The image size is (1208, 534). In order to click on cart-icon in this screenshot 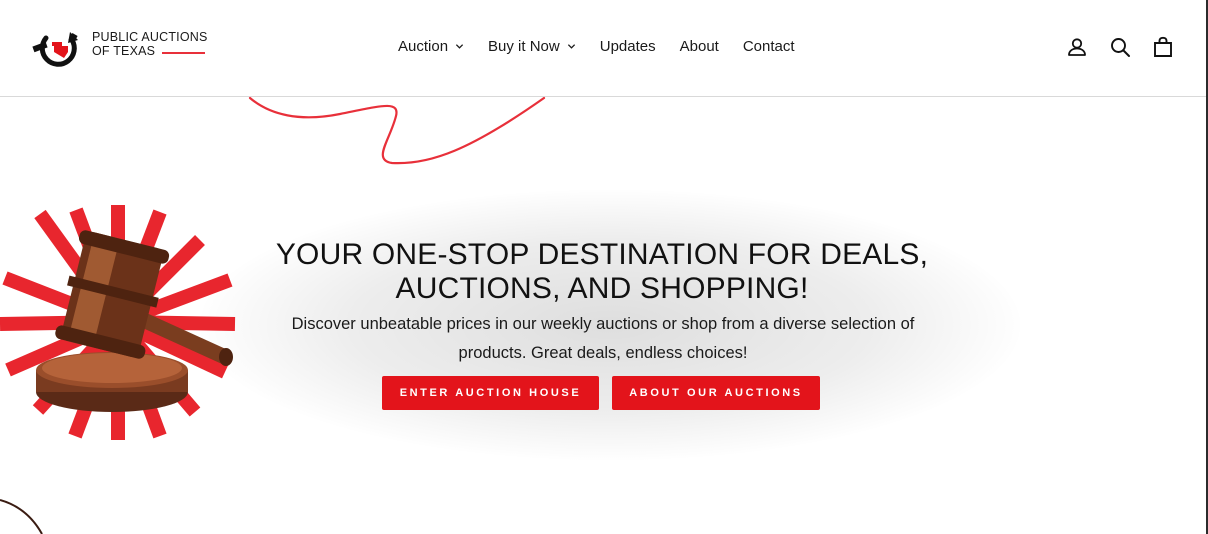, I will do `click(1163, 47)`.